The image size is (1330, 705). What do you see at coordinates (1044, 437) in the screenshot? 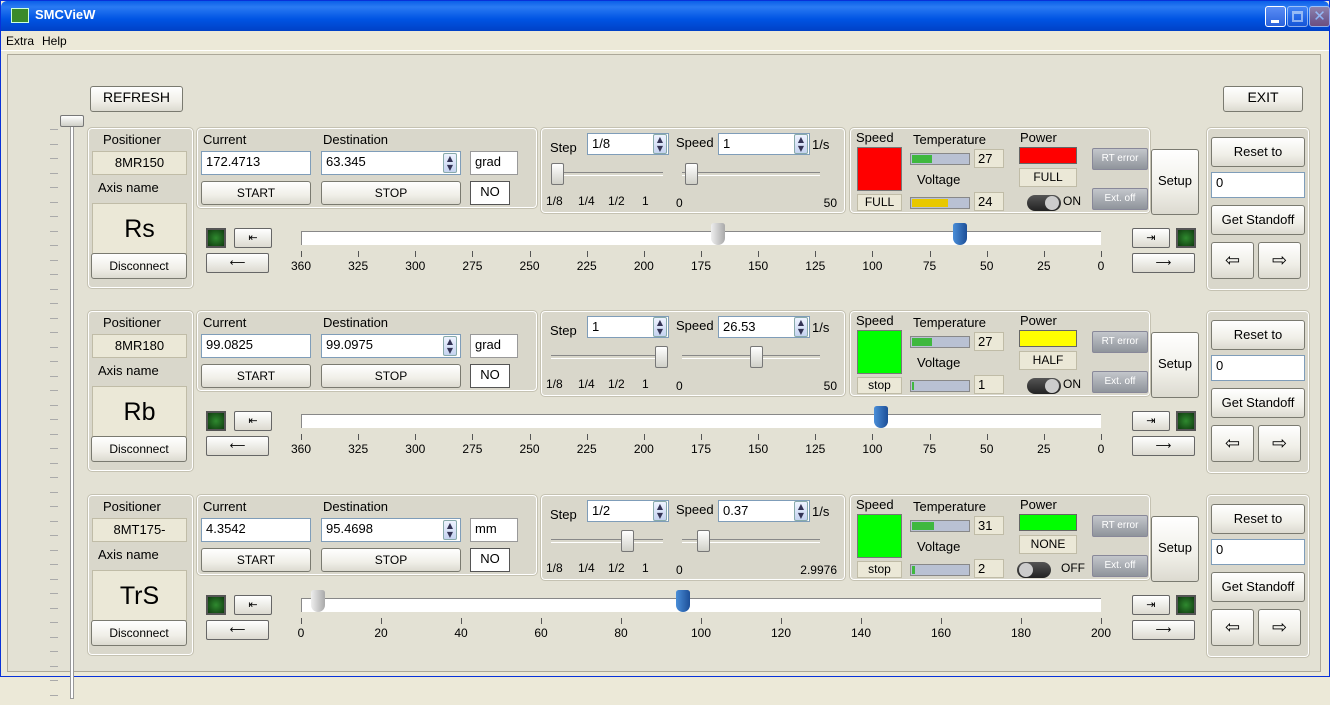
I see `scale-tick` at bounding box center [1044, 437].